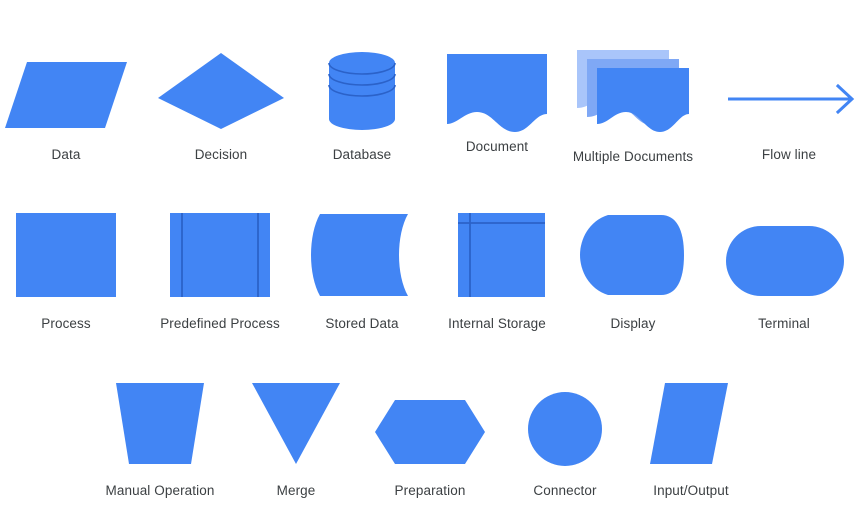 Image resolution: width=860 pixels, height=510 pixels. I want to click on symbol-cell-connector: Connector, so click(565, 445).